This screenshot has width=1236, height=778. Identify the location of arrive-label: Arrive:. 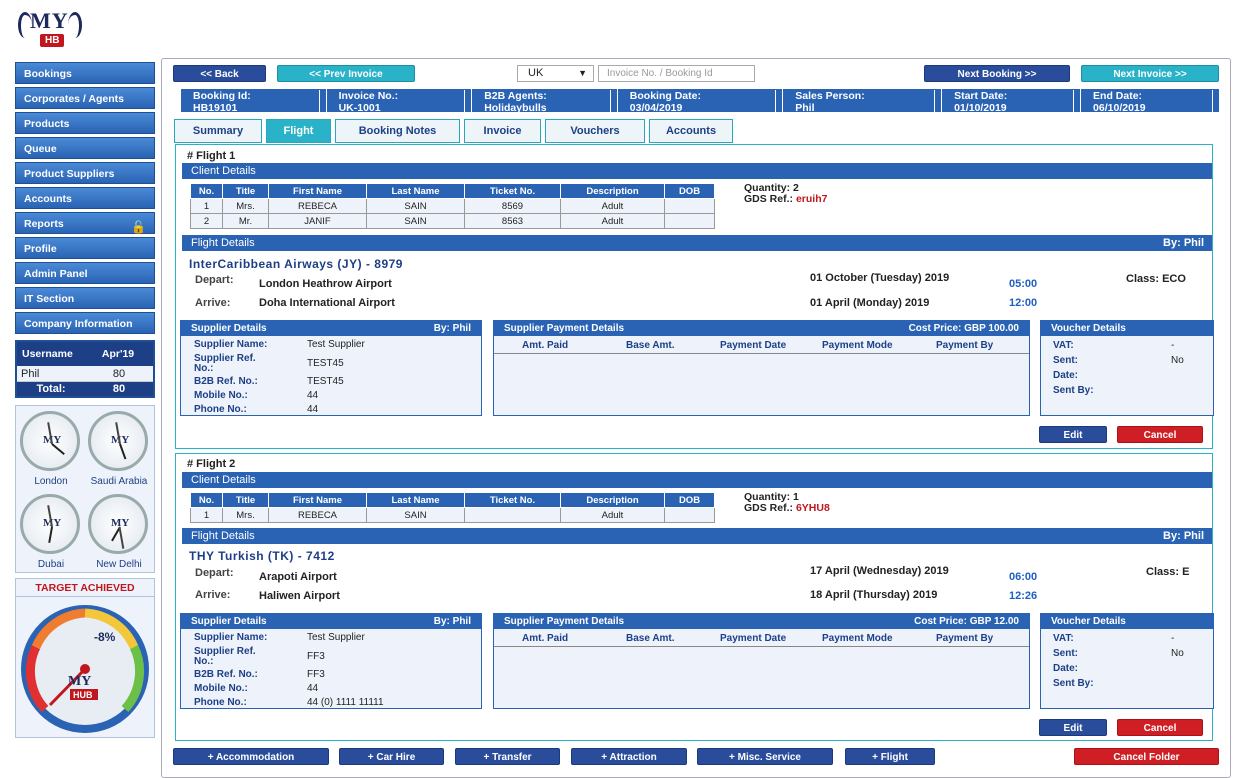
(213, 303).